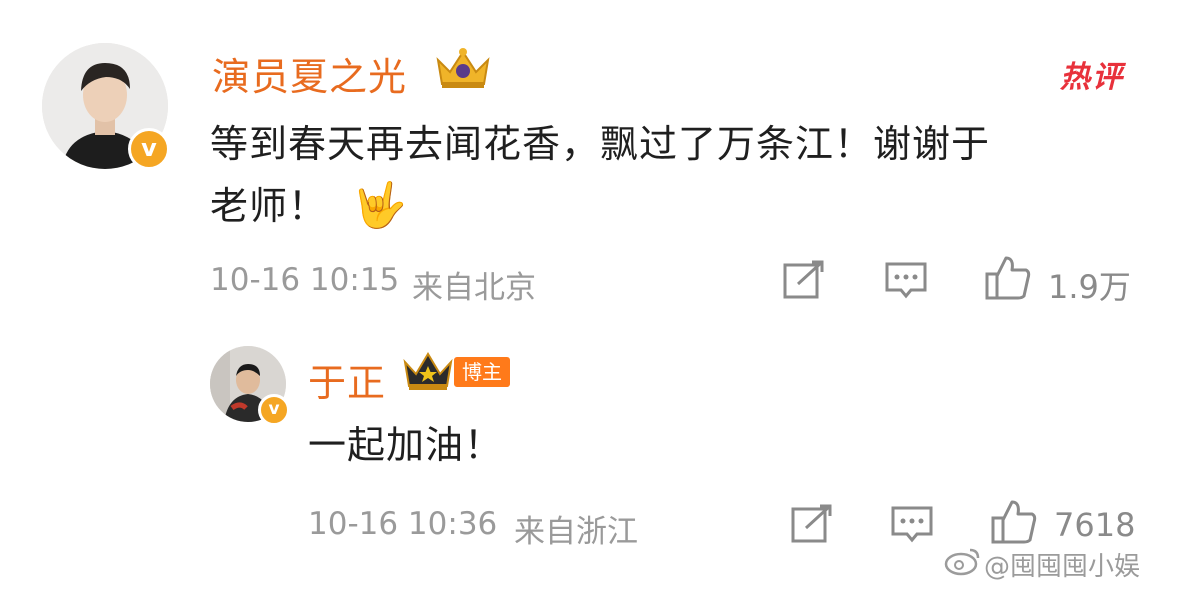 The width and height of the screenshot is (1179, 590). Describe the element at coordinates (347, 379) in the screenshot. I see `reply-author-name: 于正` at that location.